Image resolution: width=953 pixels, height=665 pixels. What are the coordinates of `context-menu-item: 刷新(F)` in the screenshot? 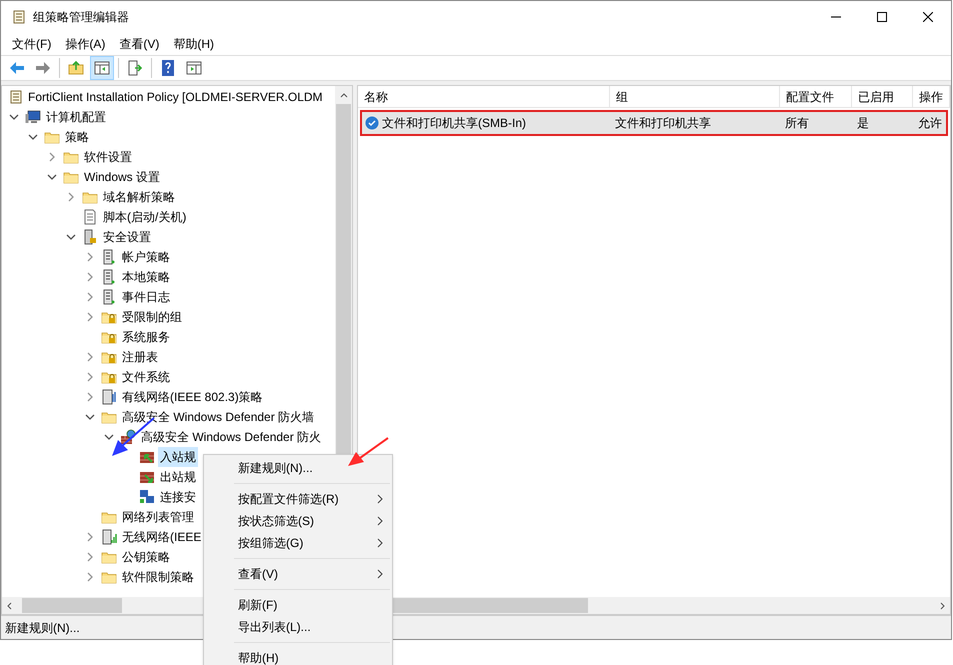 It's located at (298, 605).